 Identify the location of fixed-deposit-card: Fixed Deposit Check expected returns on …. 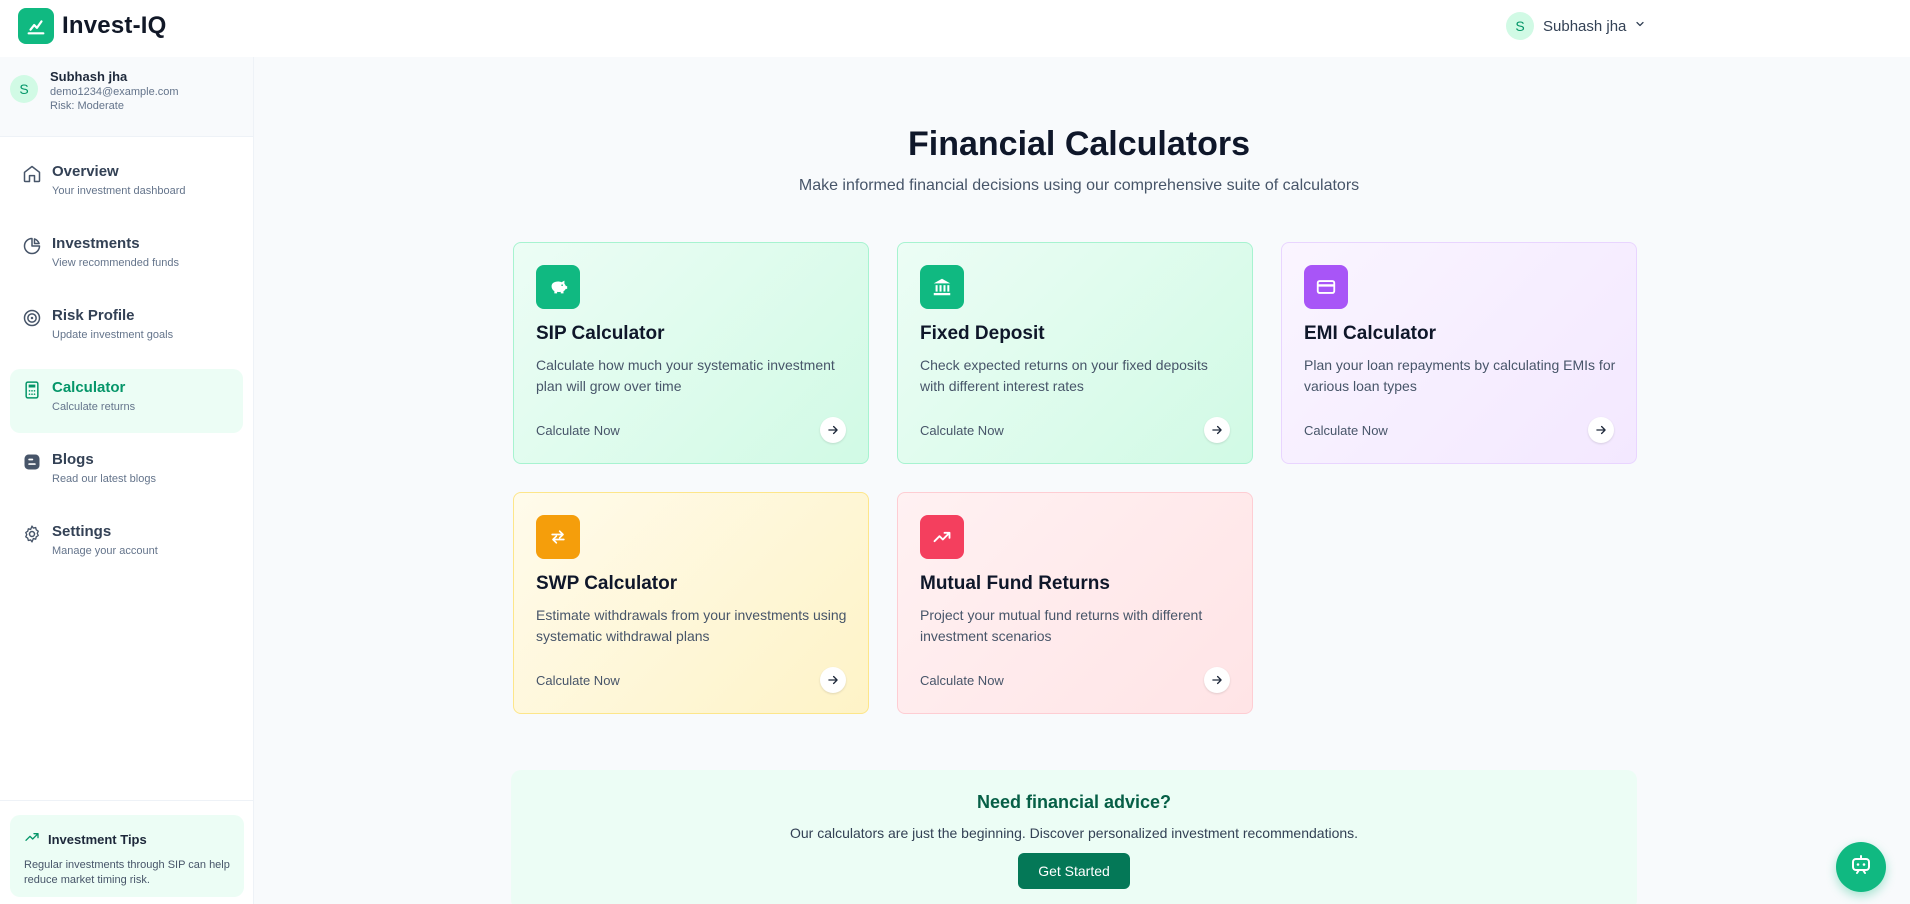
(1075, 353).